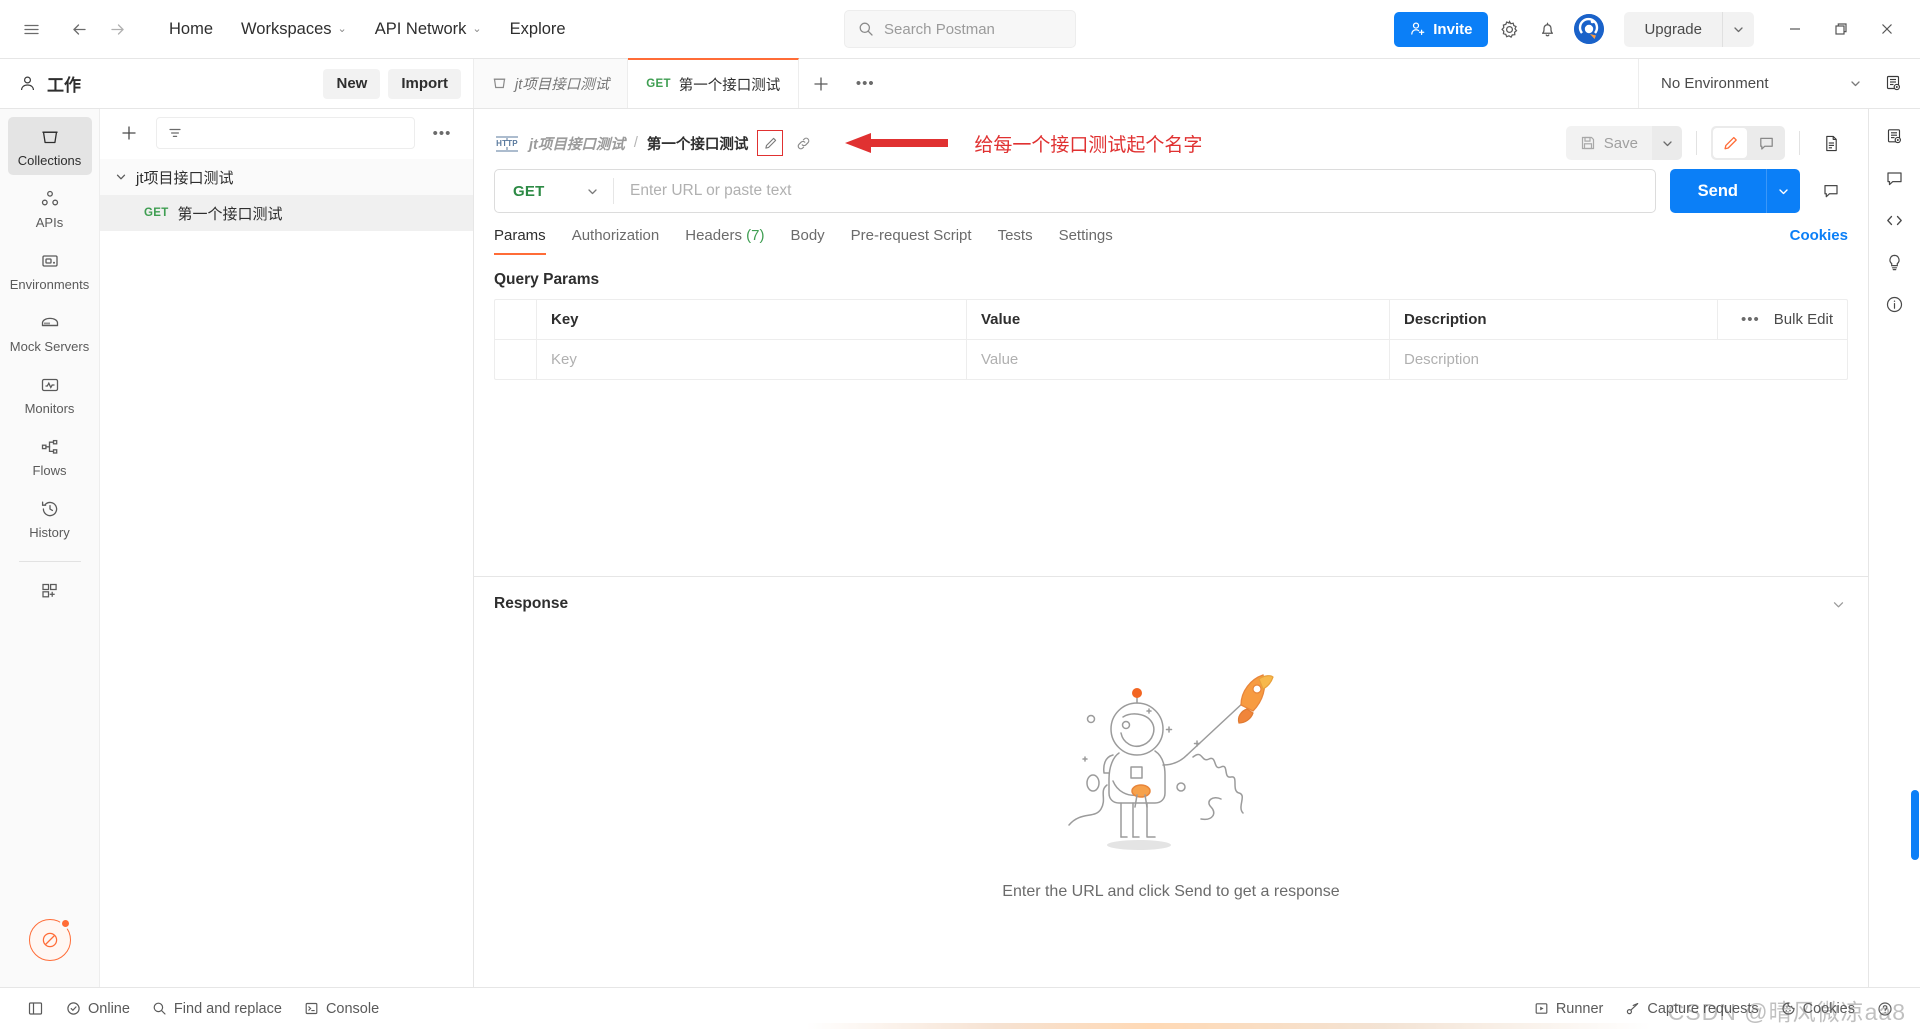 The width and height of the screenshot is (1920, 1029). What do you see at coordinates (1819, 241) in the screenshot?
I see `cookies-link: Cookies` at bounding box center [1819, 241].